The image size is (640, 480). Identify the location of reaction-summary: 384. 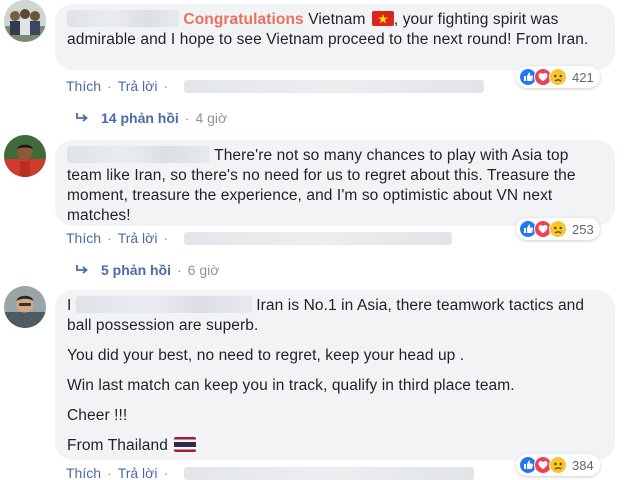
(558, 465).